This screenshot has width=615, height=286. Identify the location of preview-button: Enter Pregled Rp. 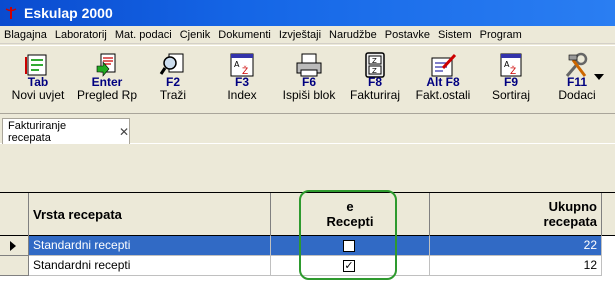
(107, 80).